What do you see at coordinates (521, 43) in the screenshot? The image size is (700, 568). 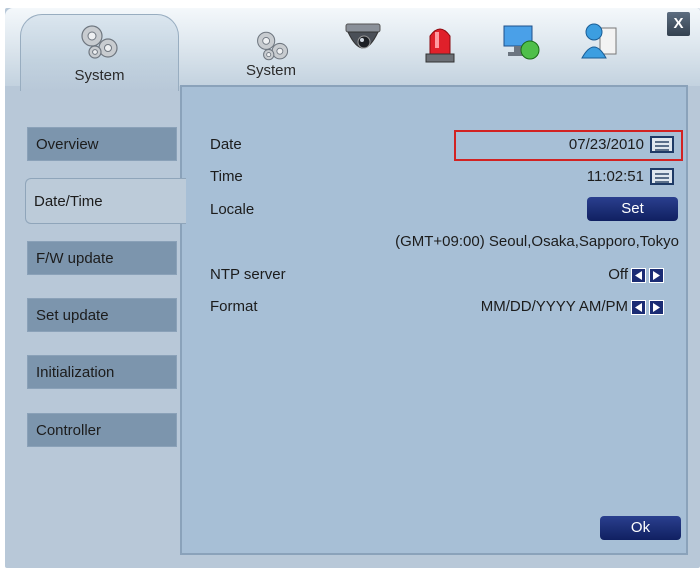 I see `network-icon` at bounding box center [521, 43].